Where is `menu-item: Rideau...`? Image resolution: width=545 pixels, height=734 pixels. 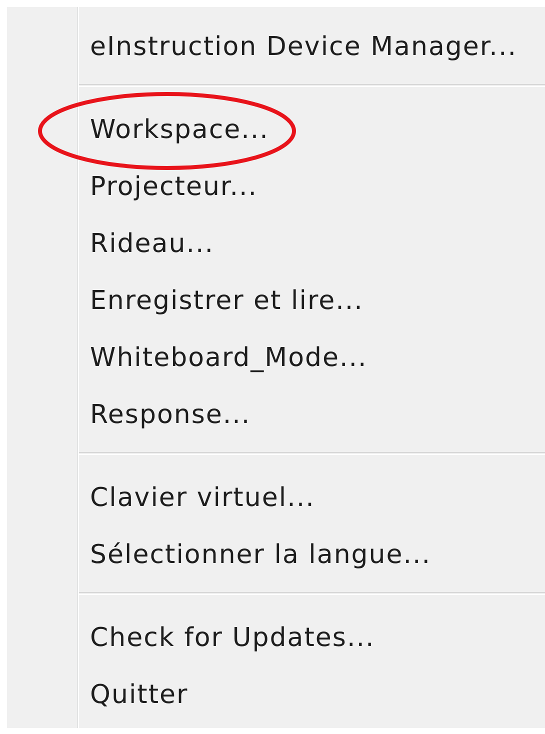 menu-item: Rideau... is located at coordinates (276, 243).